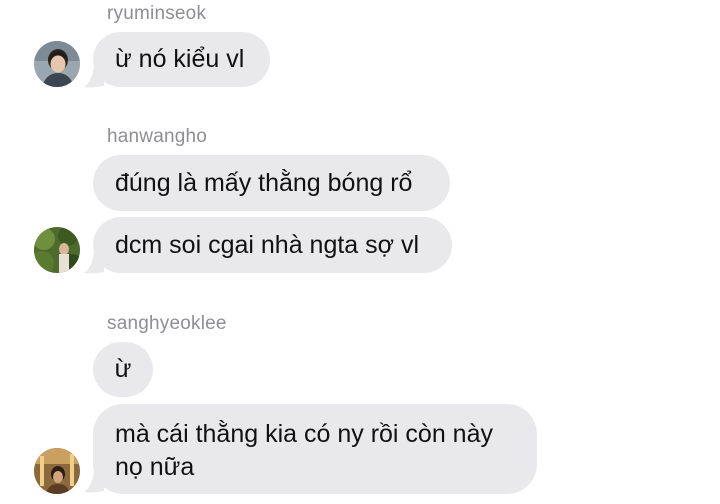 The width and height of the screenshot is (720, 504). I want to click on sender-name: hanwangho, so click(157, 136).